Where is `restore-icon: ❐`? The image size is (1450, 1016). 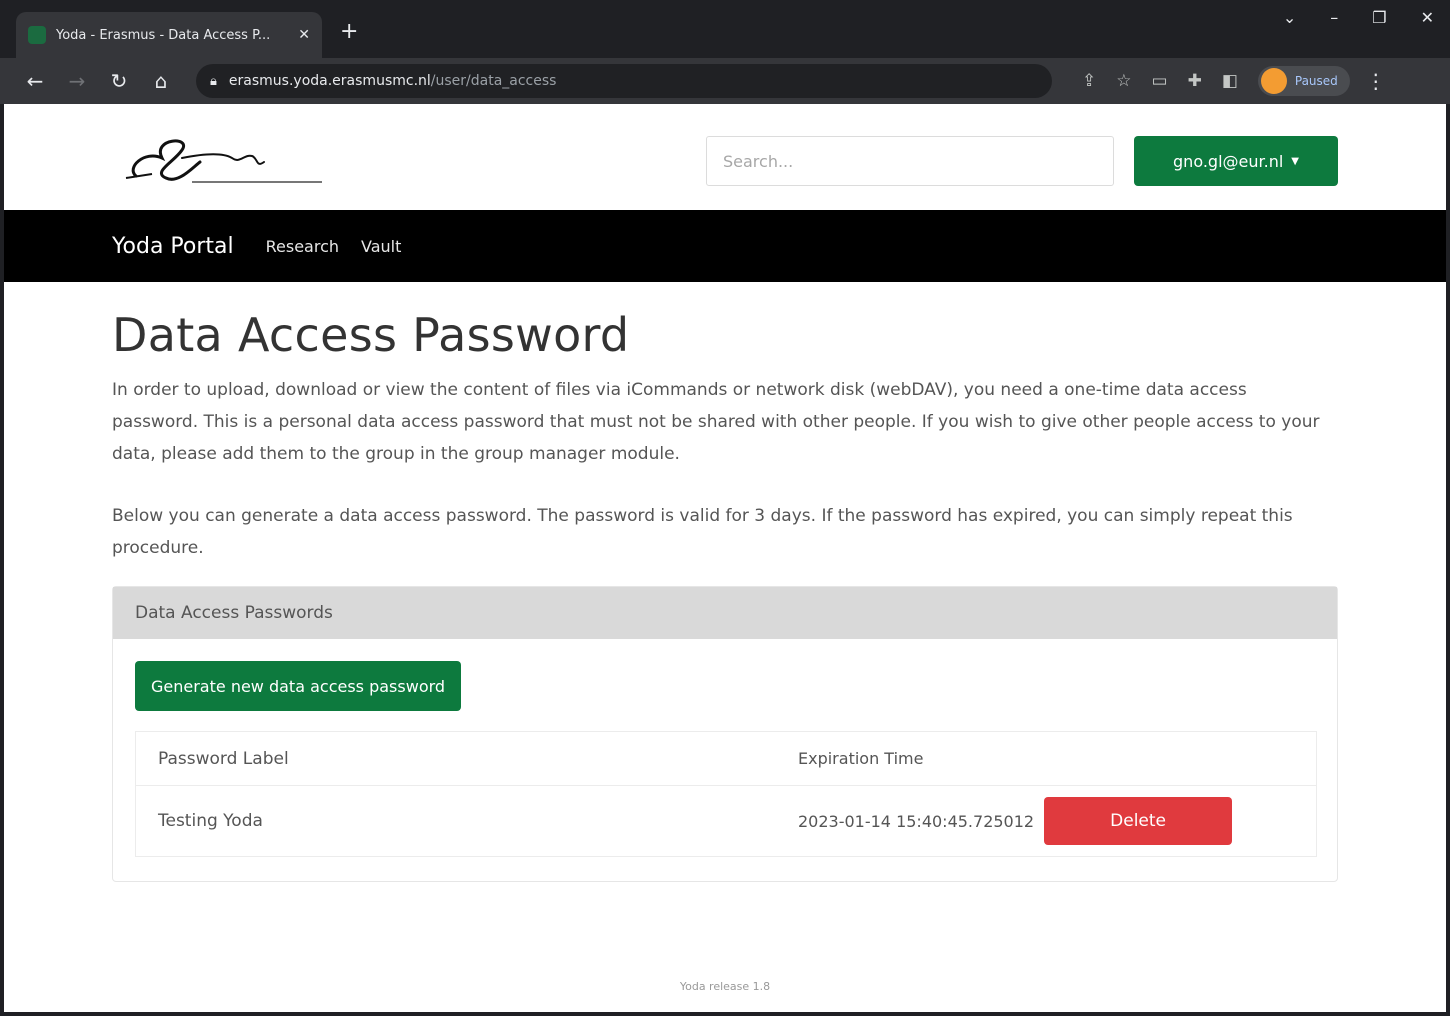
restore-icon: ❐ is located at coordinates (1379, 17).